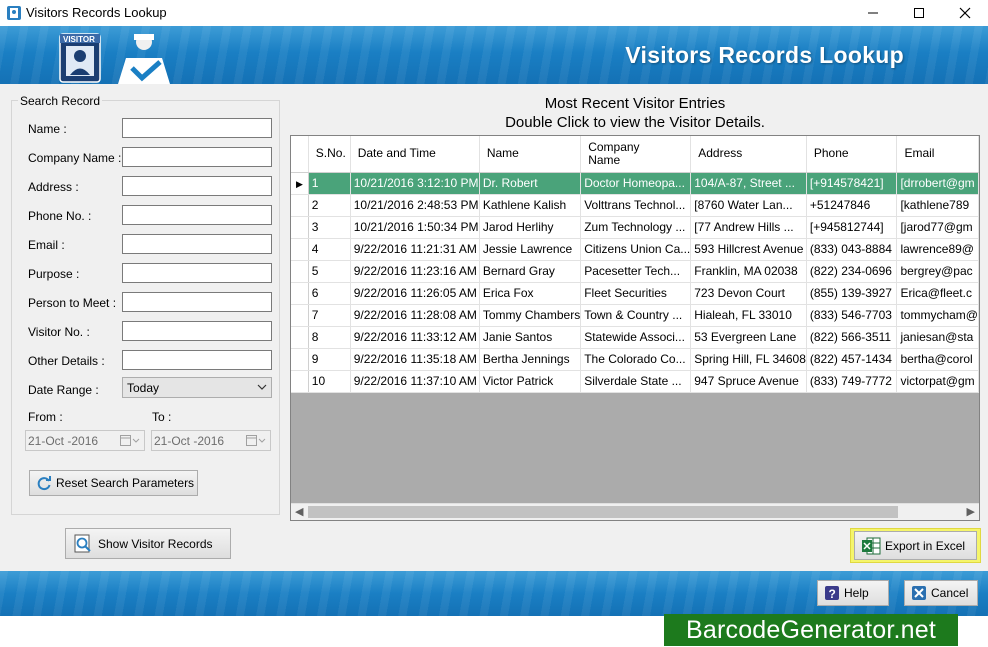 This screenshot has width=988, height=647. Describe the element at coordinates (197, 360) in the screenshot. I see `other-details-input` at that location.